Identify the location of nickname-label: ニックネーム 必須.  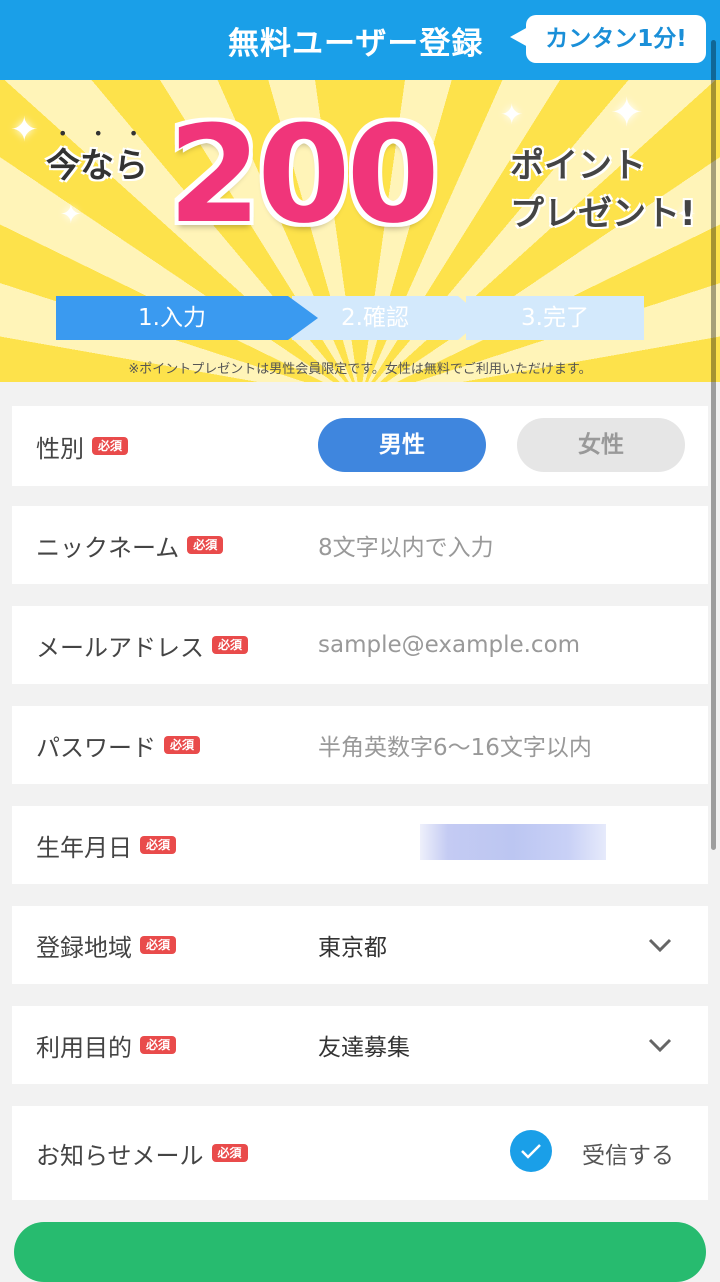
(130, 545).